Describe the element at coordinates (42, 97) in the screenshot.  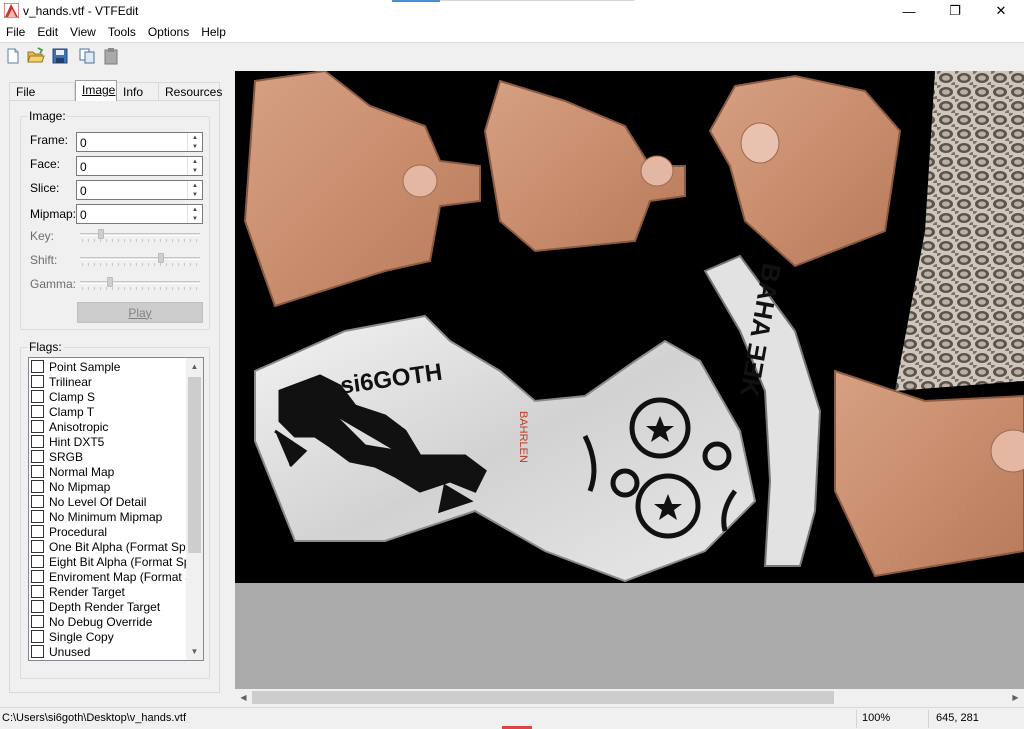
I see `tab-file-system: File System` at that location.